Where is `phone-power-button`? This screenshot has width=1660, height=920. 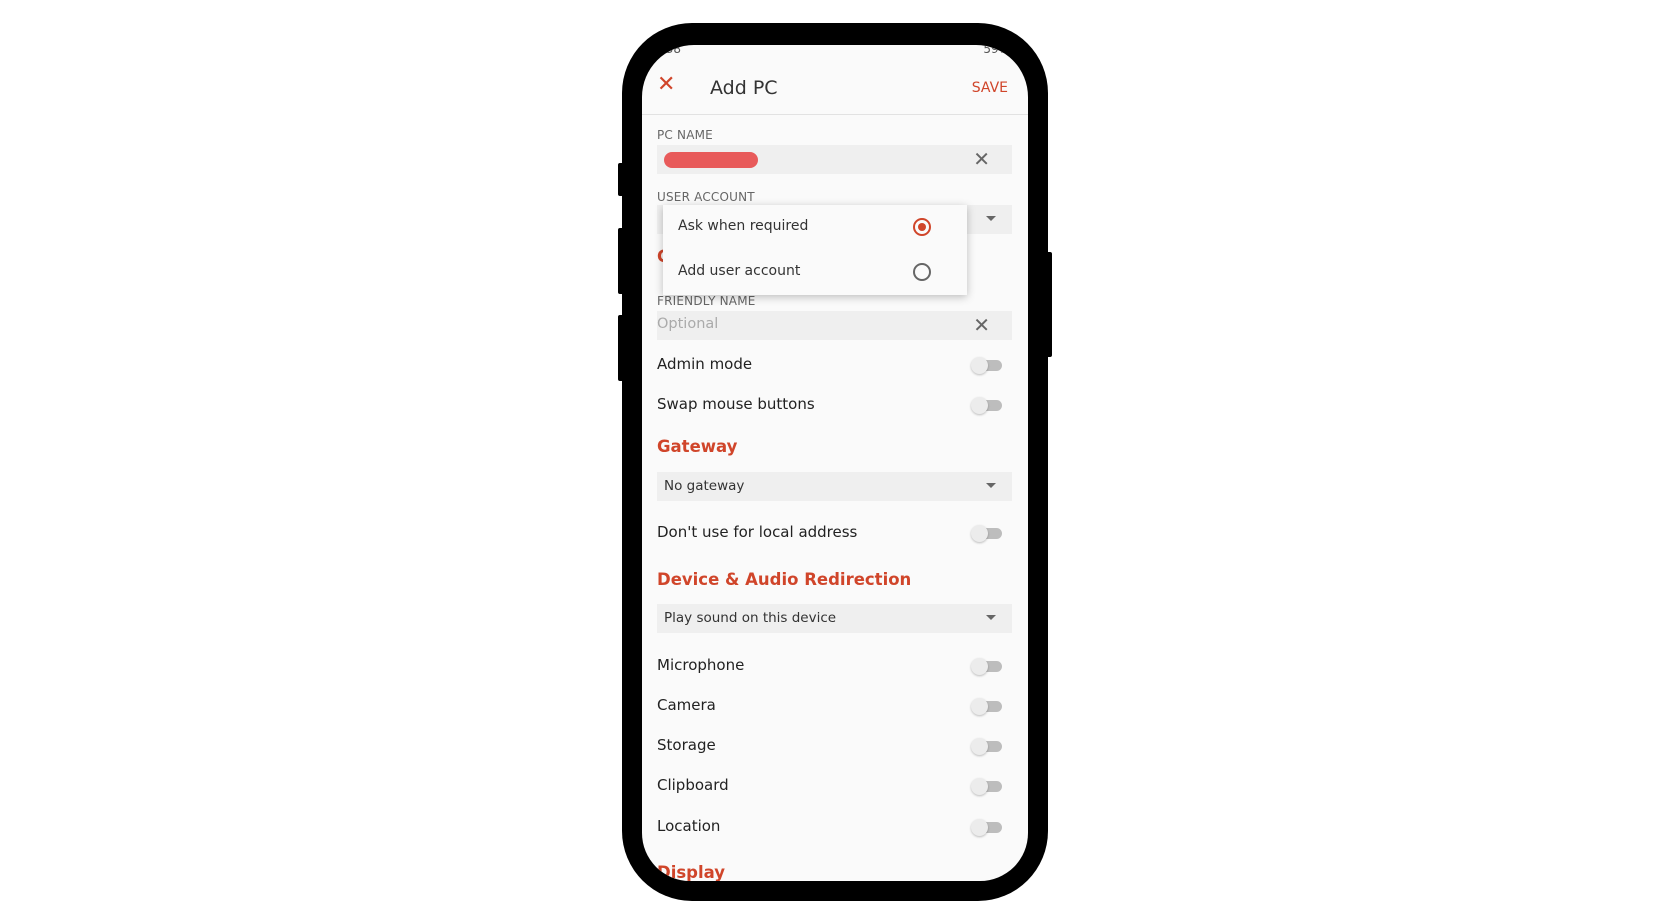
phone-power-button is located at coordinates (1049, 304).